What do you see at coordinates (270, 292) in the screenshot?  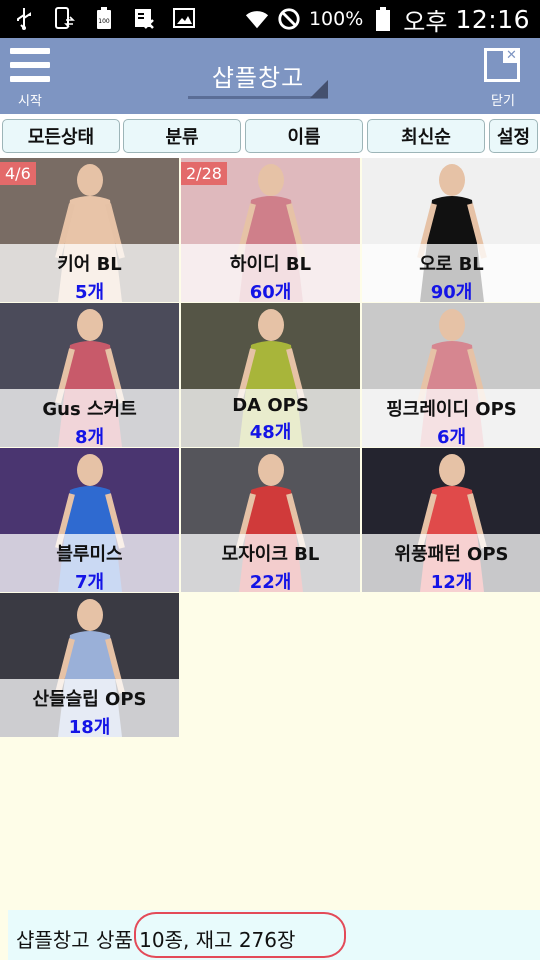 I see `product-count: 60개` at bounding box center [270, 292].